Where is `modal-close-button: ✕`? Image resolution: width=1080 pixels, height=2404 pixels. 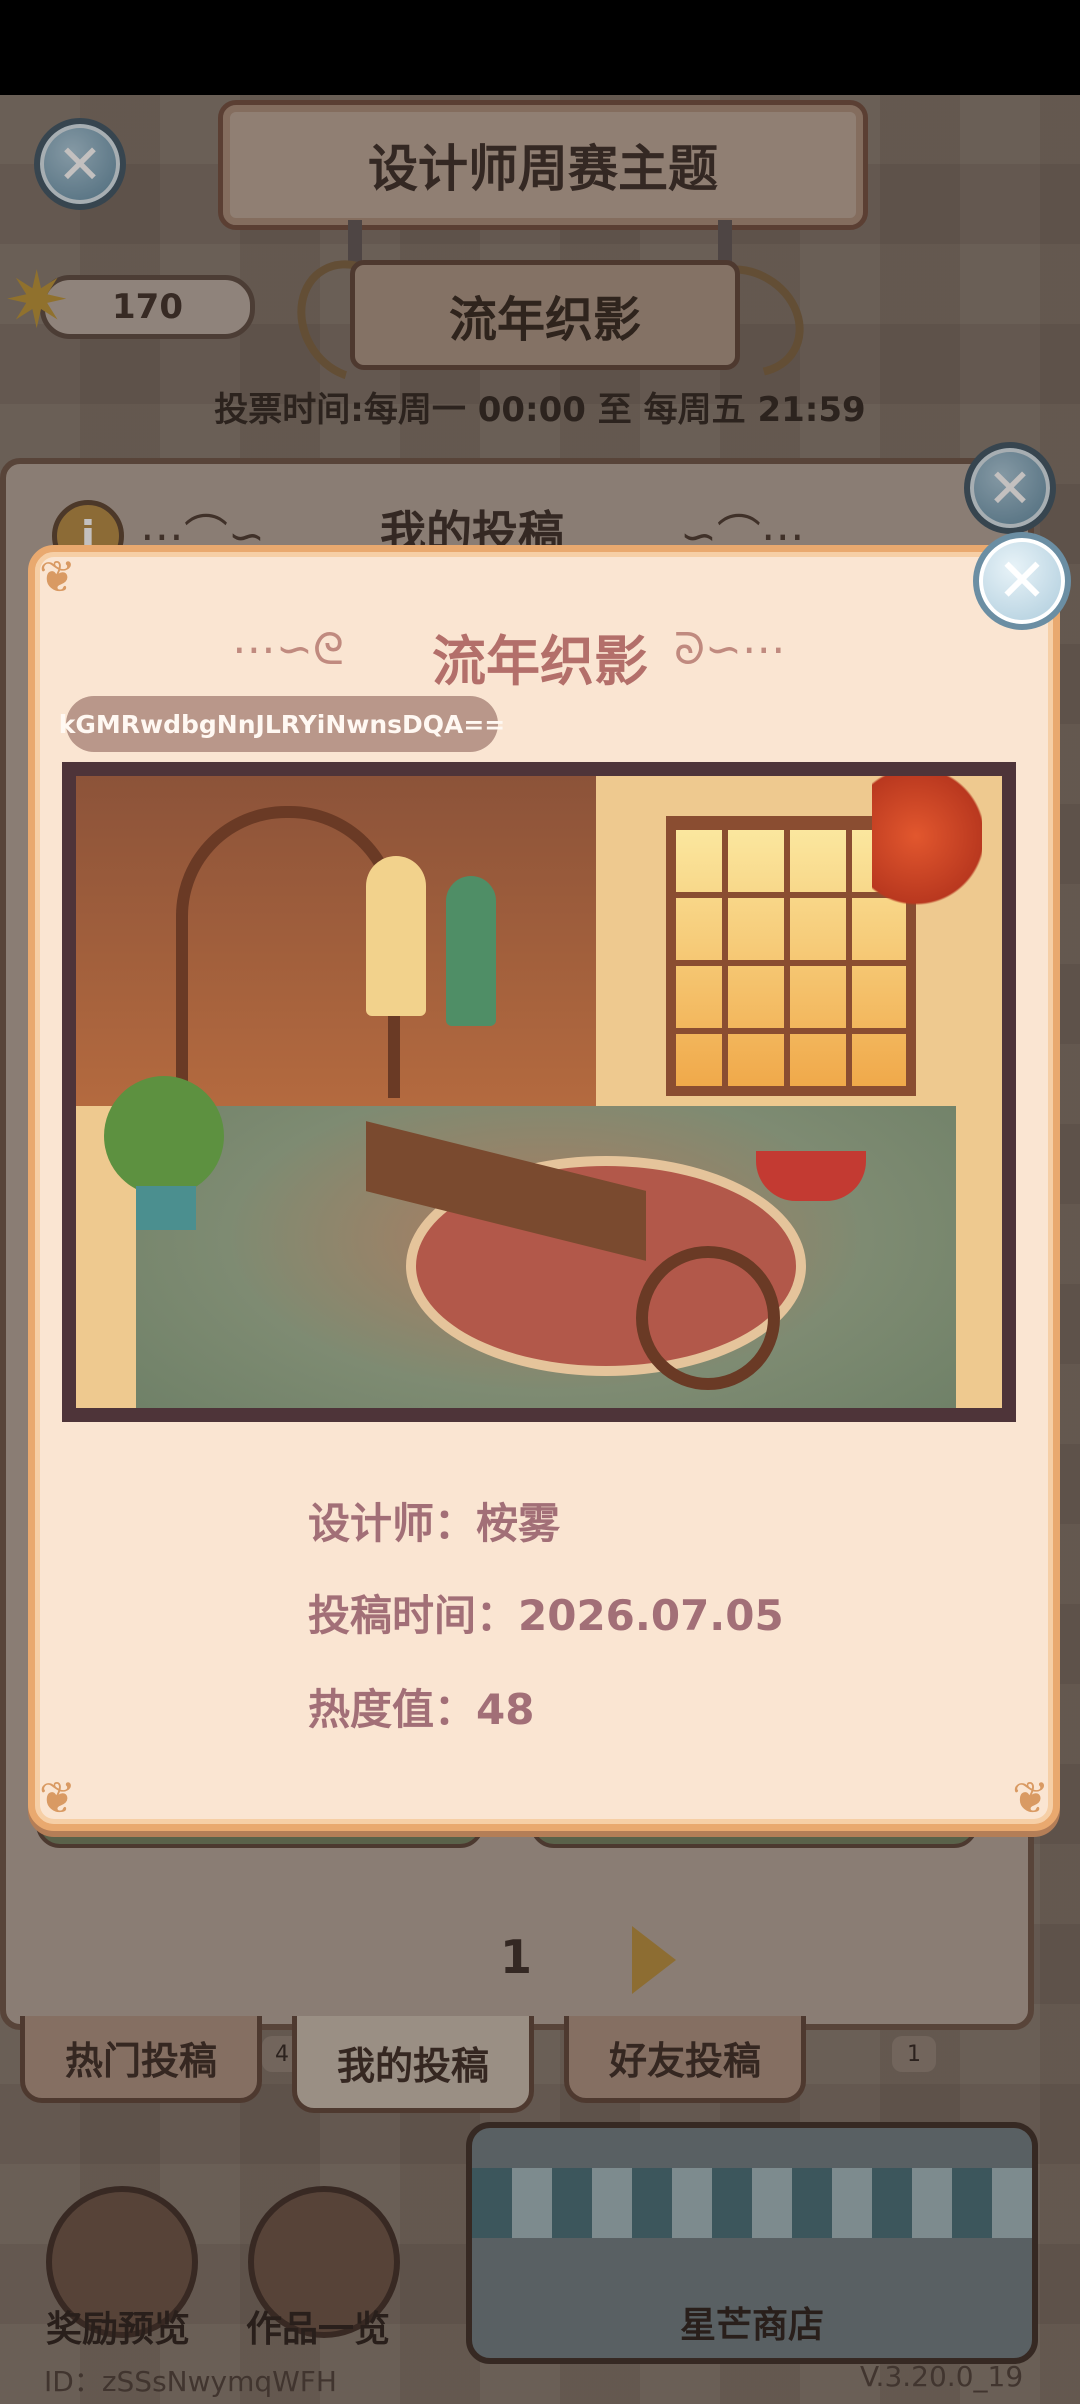 modal-close-button: ✕ is located at coordinates (1022, 581).